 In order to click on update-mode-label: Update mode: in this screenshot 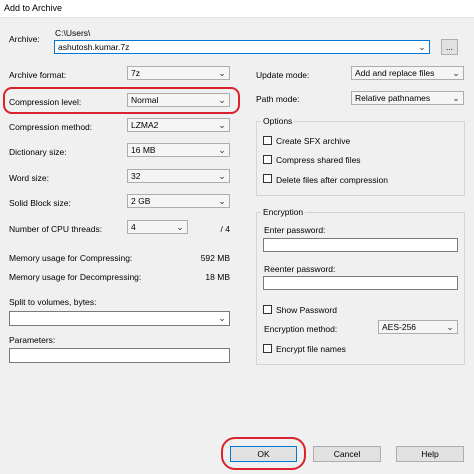, I will do `click(283, 75)`.